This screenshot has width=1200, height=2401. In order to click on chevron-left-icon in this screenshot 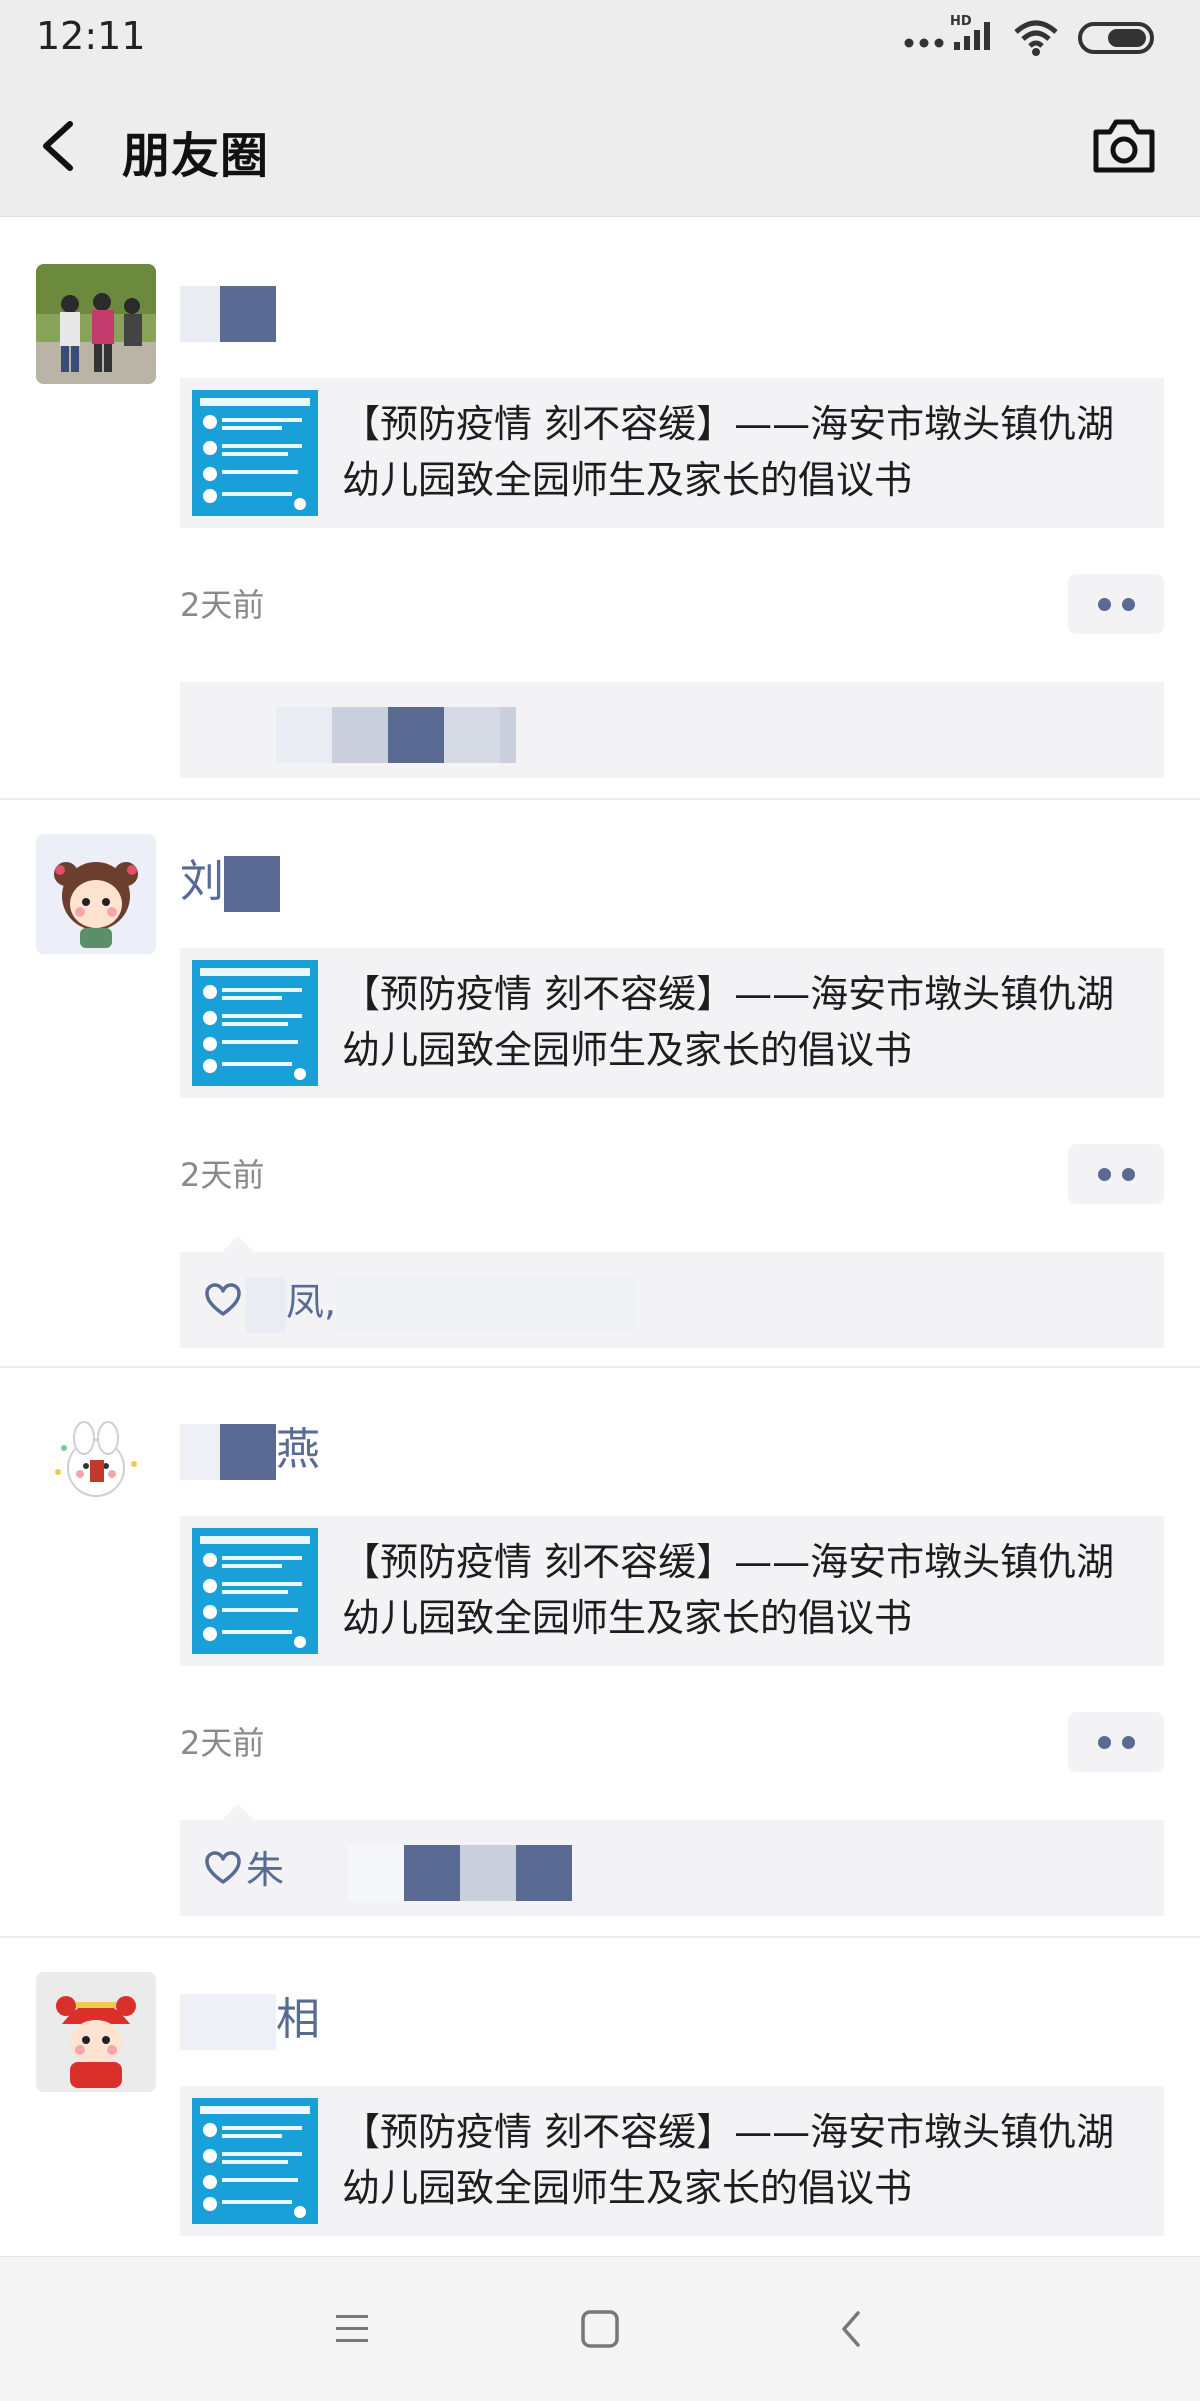, I will do `click(60, 153)`.